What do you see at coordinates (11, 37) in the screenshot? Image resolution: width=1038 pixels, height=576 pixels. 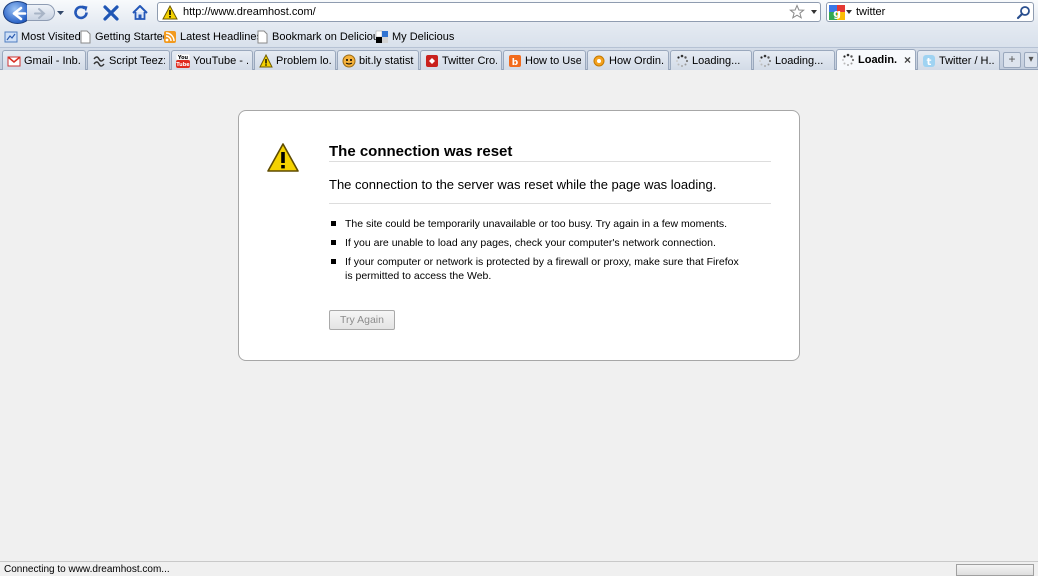 I see `most-visited-icon` at bounding box center [11, 37].